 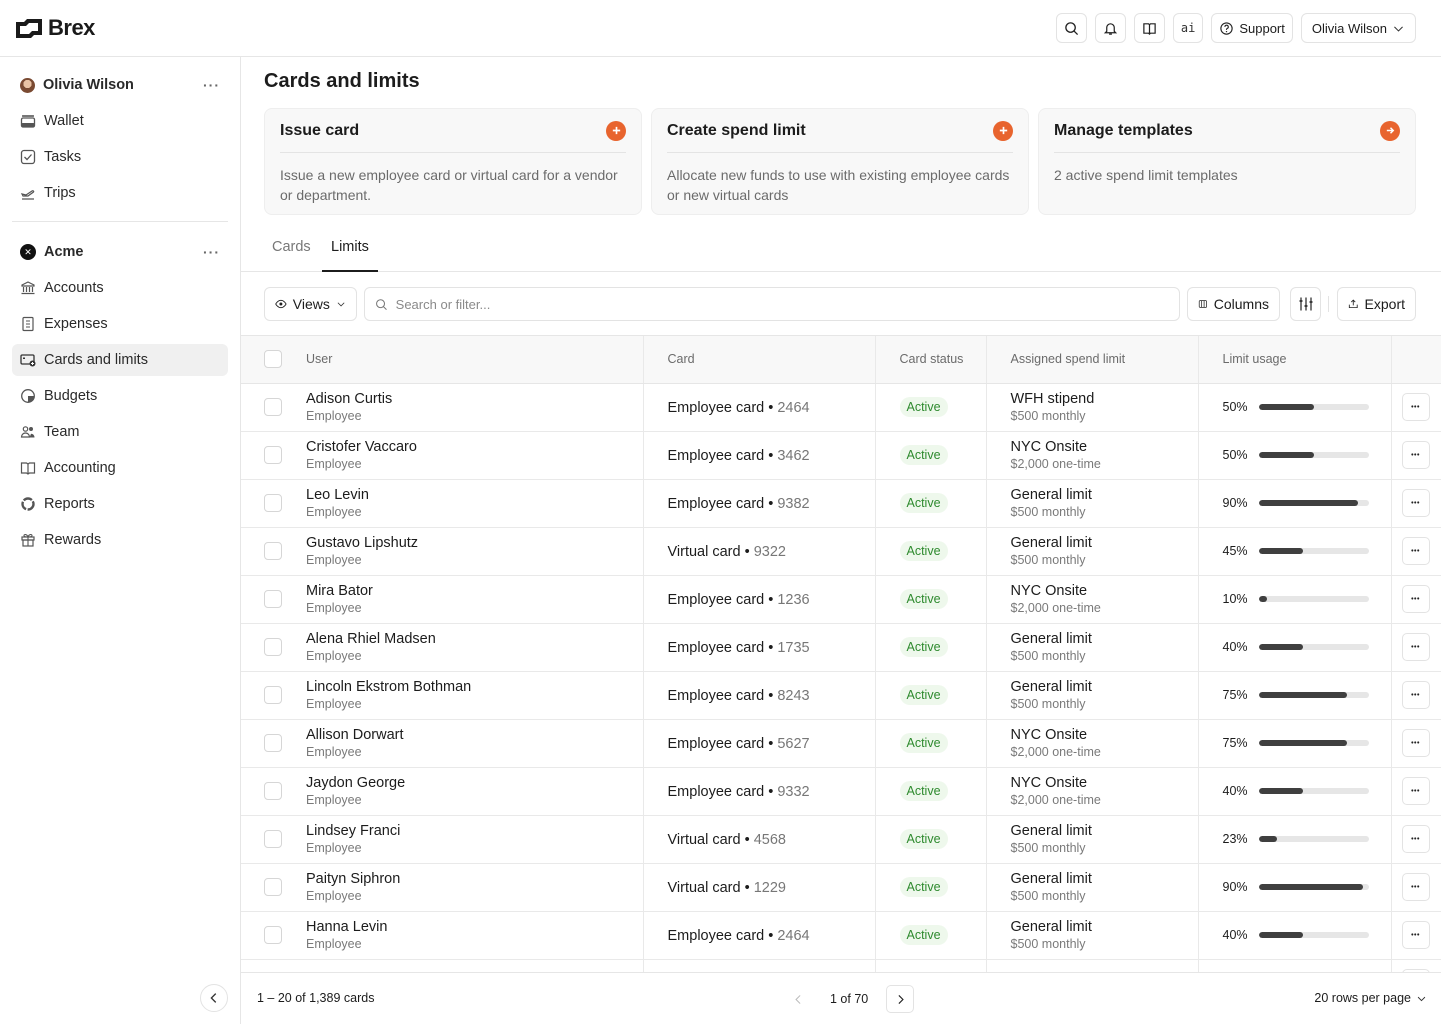 What do you see at coordinates (55, 28) in the screenshot?
I see `brex-logo: Brex` at bounding box center [55, 28].